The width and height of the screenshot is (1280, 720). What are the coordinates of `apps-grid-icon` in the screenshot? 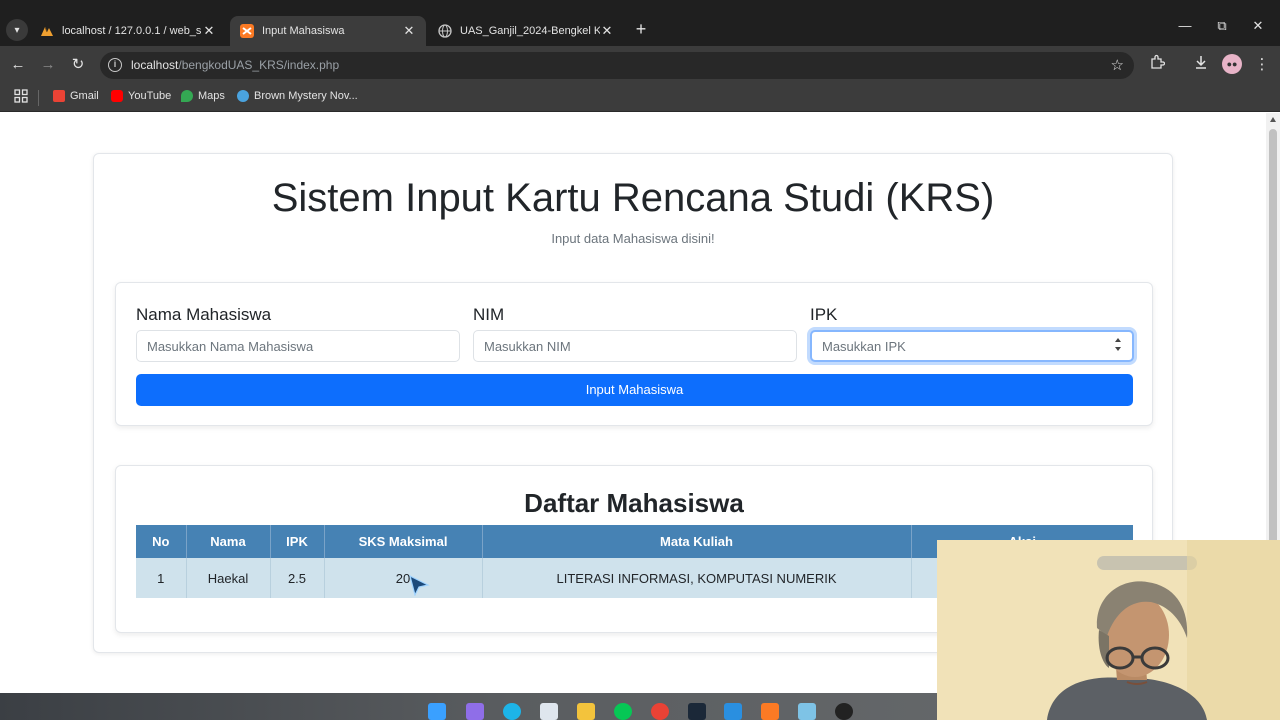 It's located at (21, 96).